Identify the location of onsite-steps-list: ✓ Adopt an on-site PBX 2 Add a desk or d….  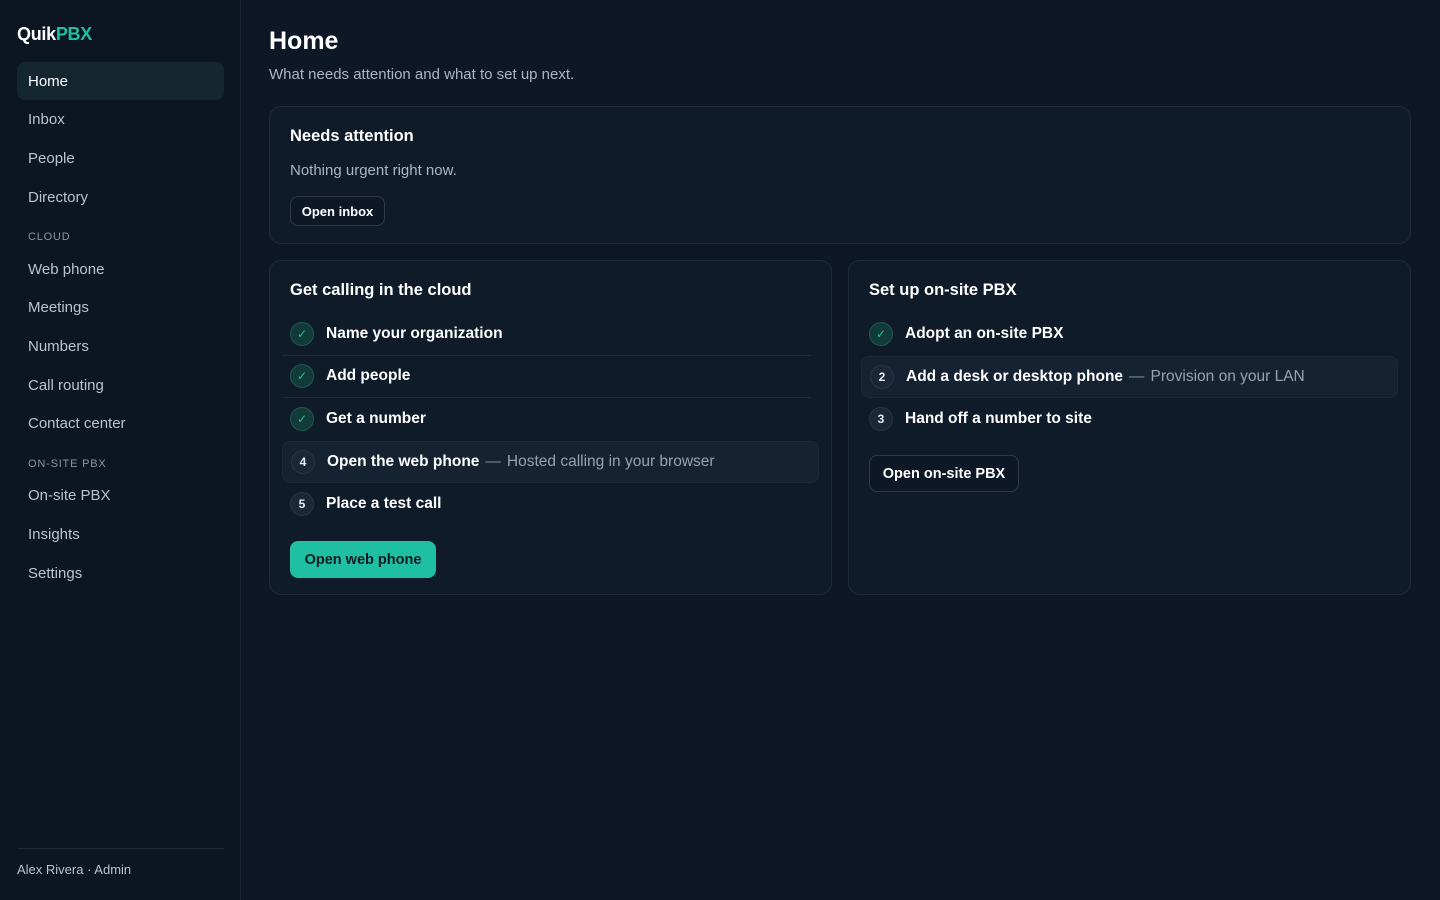
(1129, 377).